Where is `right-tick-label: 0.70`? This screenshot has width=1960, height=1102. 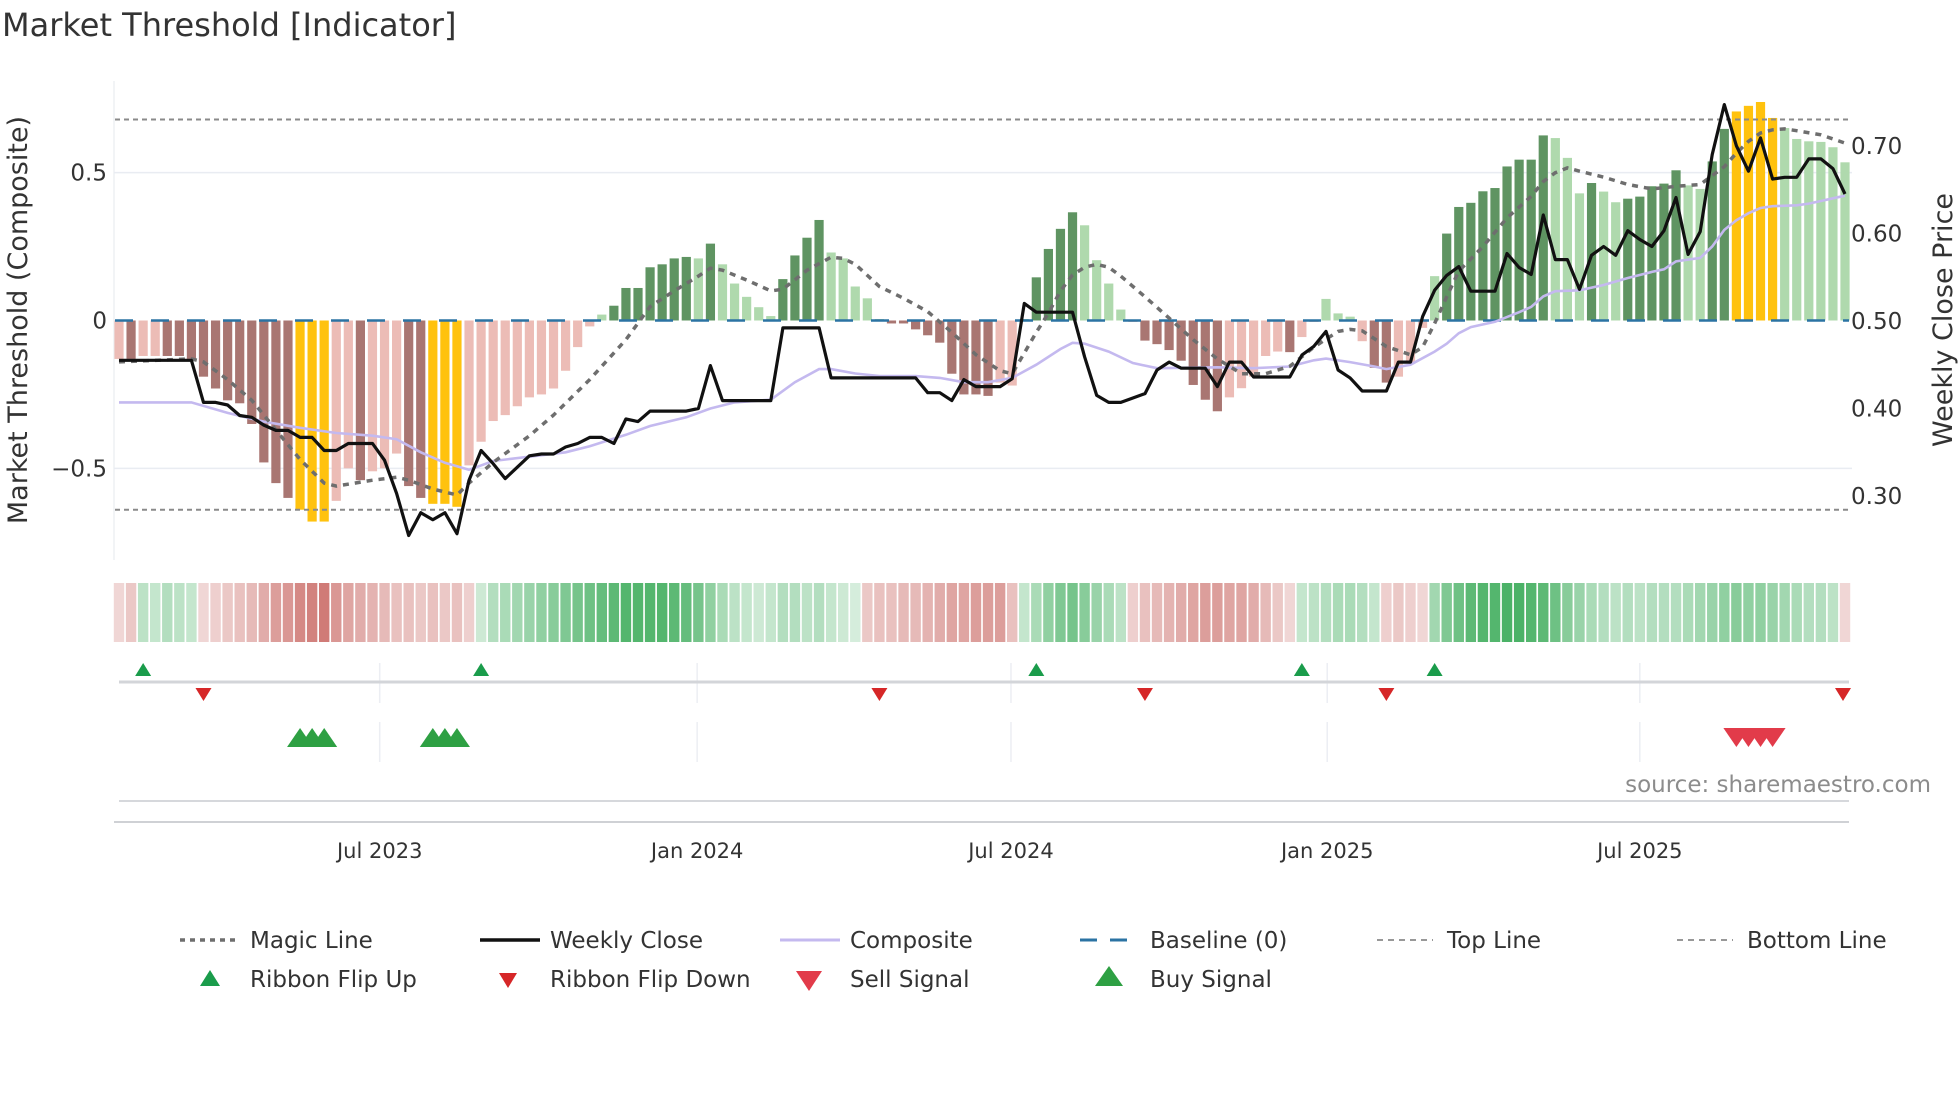 right-tick-label: 0.70 is located at coordinates (1876, 147).